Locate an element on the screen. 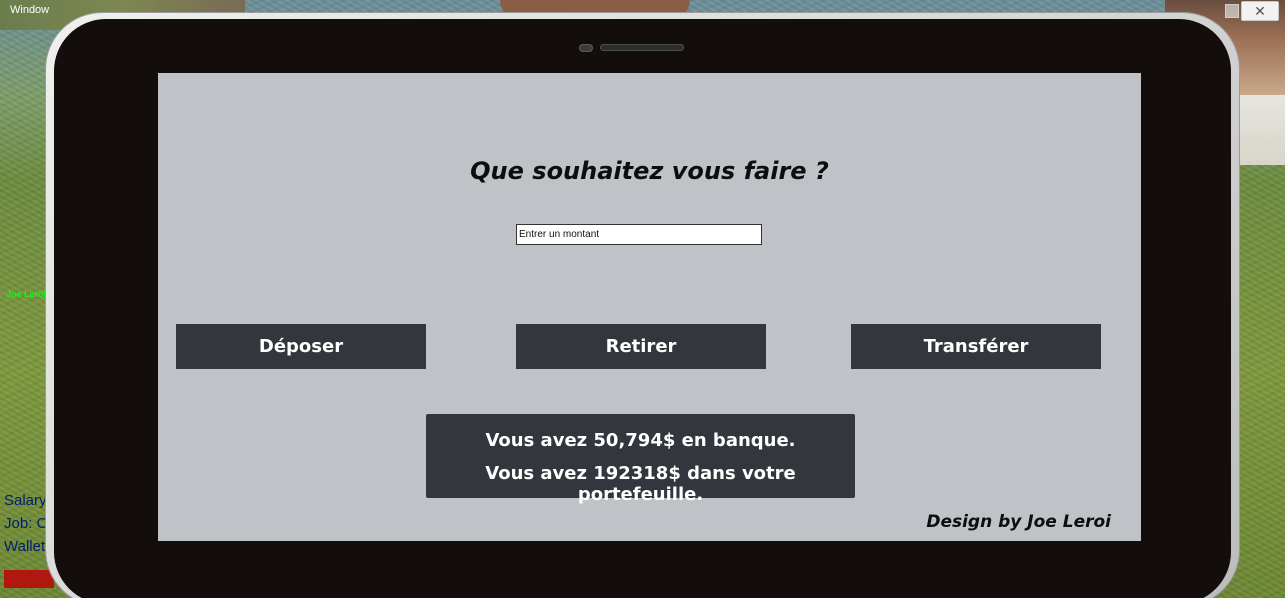 The width and height of the screenshot is (1285, 598). close-button: ✕ is located at coordinates (1260, 11).